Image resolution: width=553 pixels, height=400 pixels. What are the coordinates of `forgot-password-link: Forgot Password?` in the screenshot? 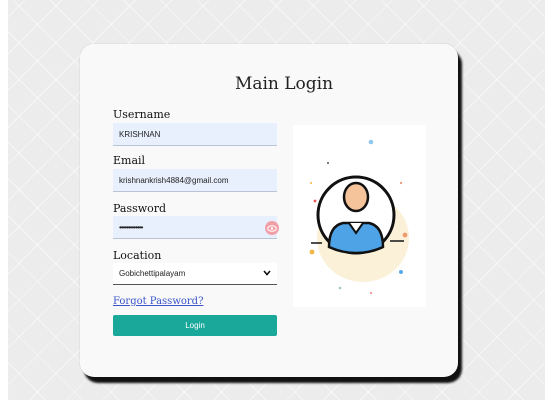 It's located at (158, 301).